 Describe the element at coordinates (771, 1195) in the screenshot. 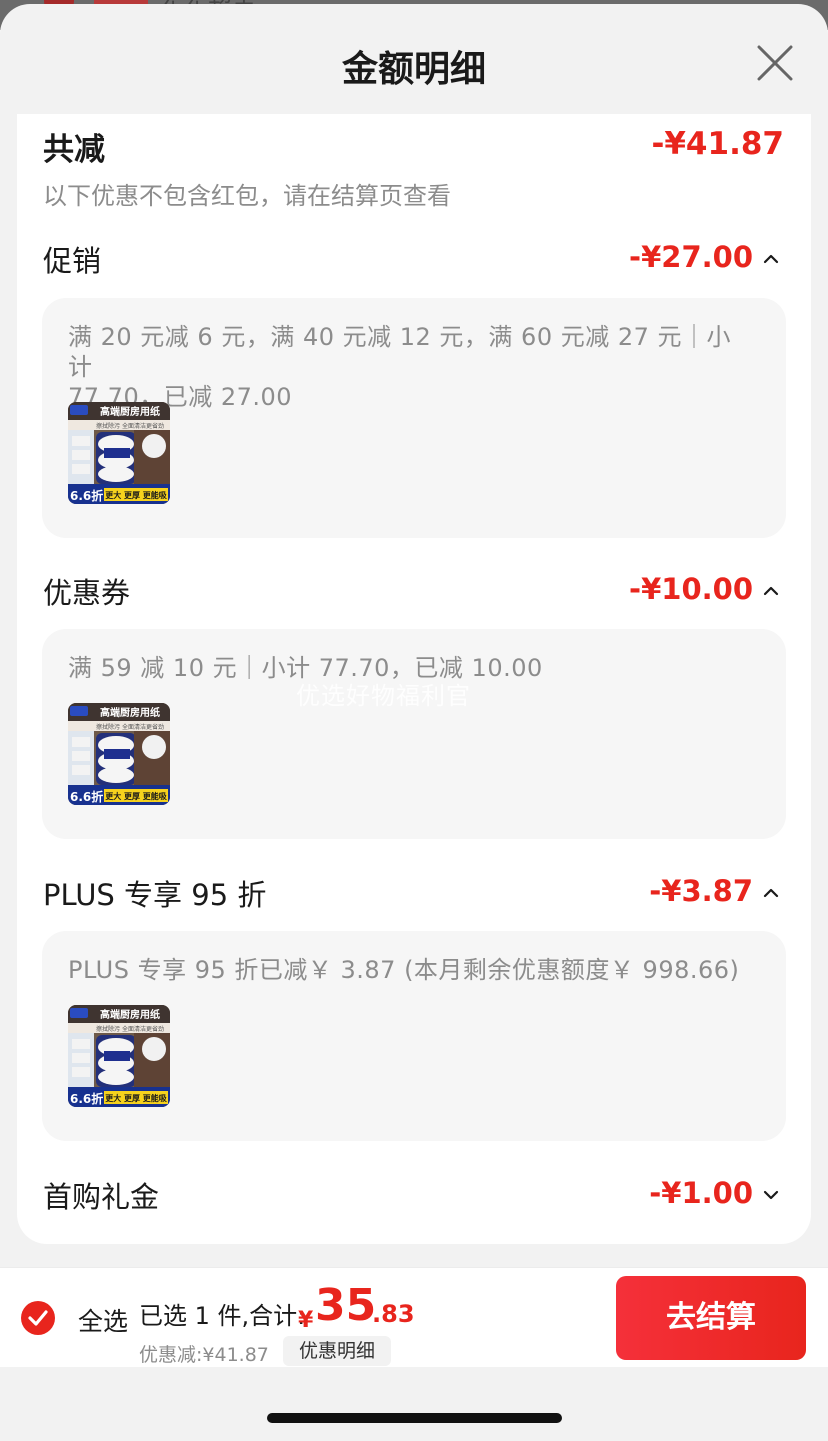

I see `chevron-down-icon` at that location.